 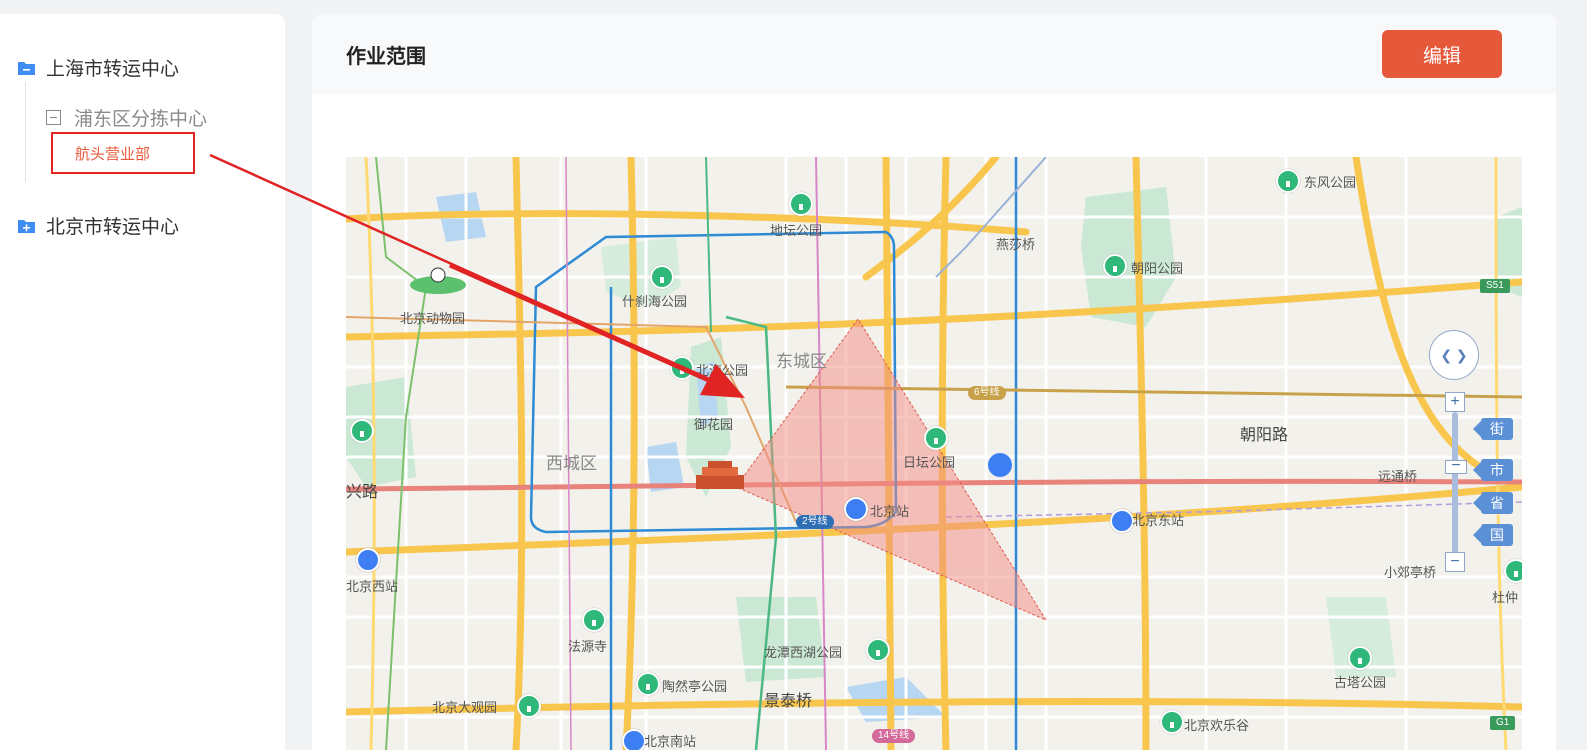 What do you see at coordinates (801, 361) in the screenshot?
I see `map-label-dongcheng: 东城区` at bounding box center [801, 361].